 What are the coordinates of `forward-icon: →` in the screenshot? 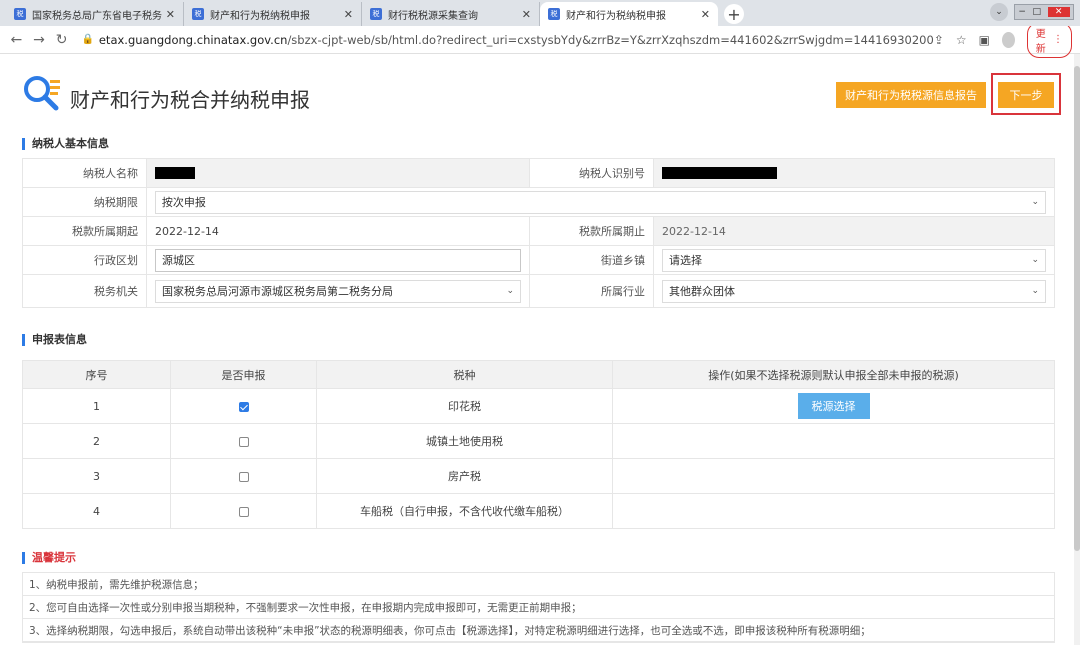 It's located at (39, 40).